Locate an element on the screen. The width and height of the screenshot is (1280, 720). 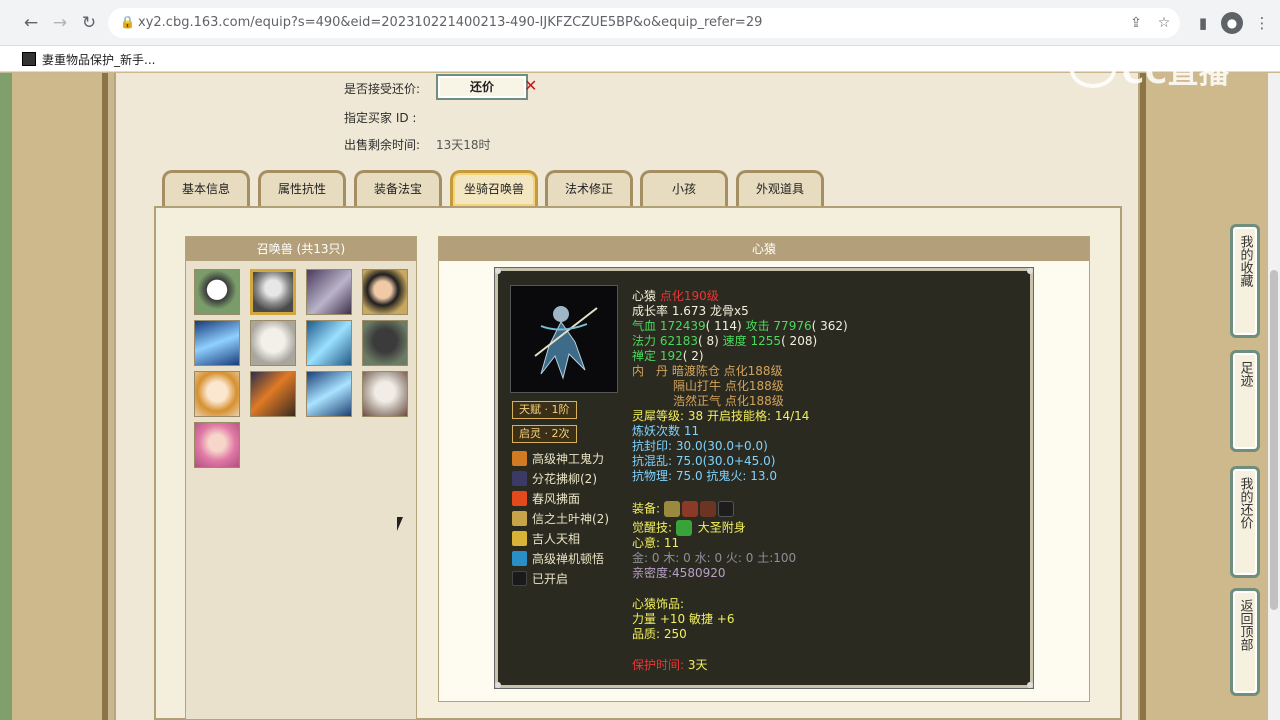
remaining-time-label: 出售剩余时间: is located at coordinates (382, 145).